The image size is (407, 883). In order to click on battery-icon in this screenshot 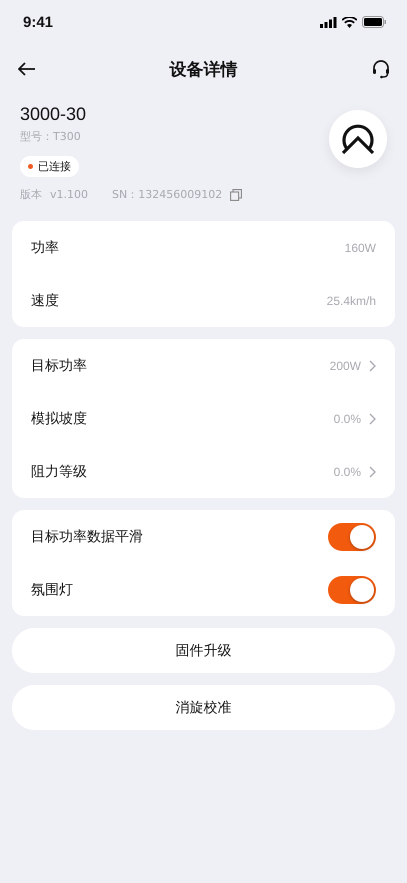, I will do `click(374, 22)`.